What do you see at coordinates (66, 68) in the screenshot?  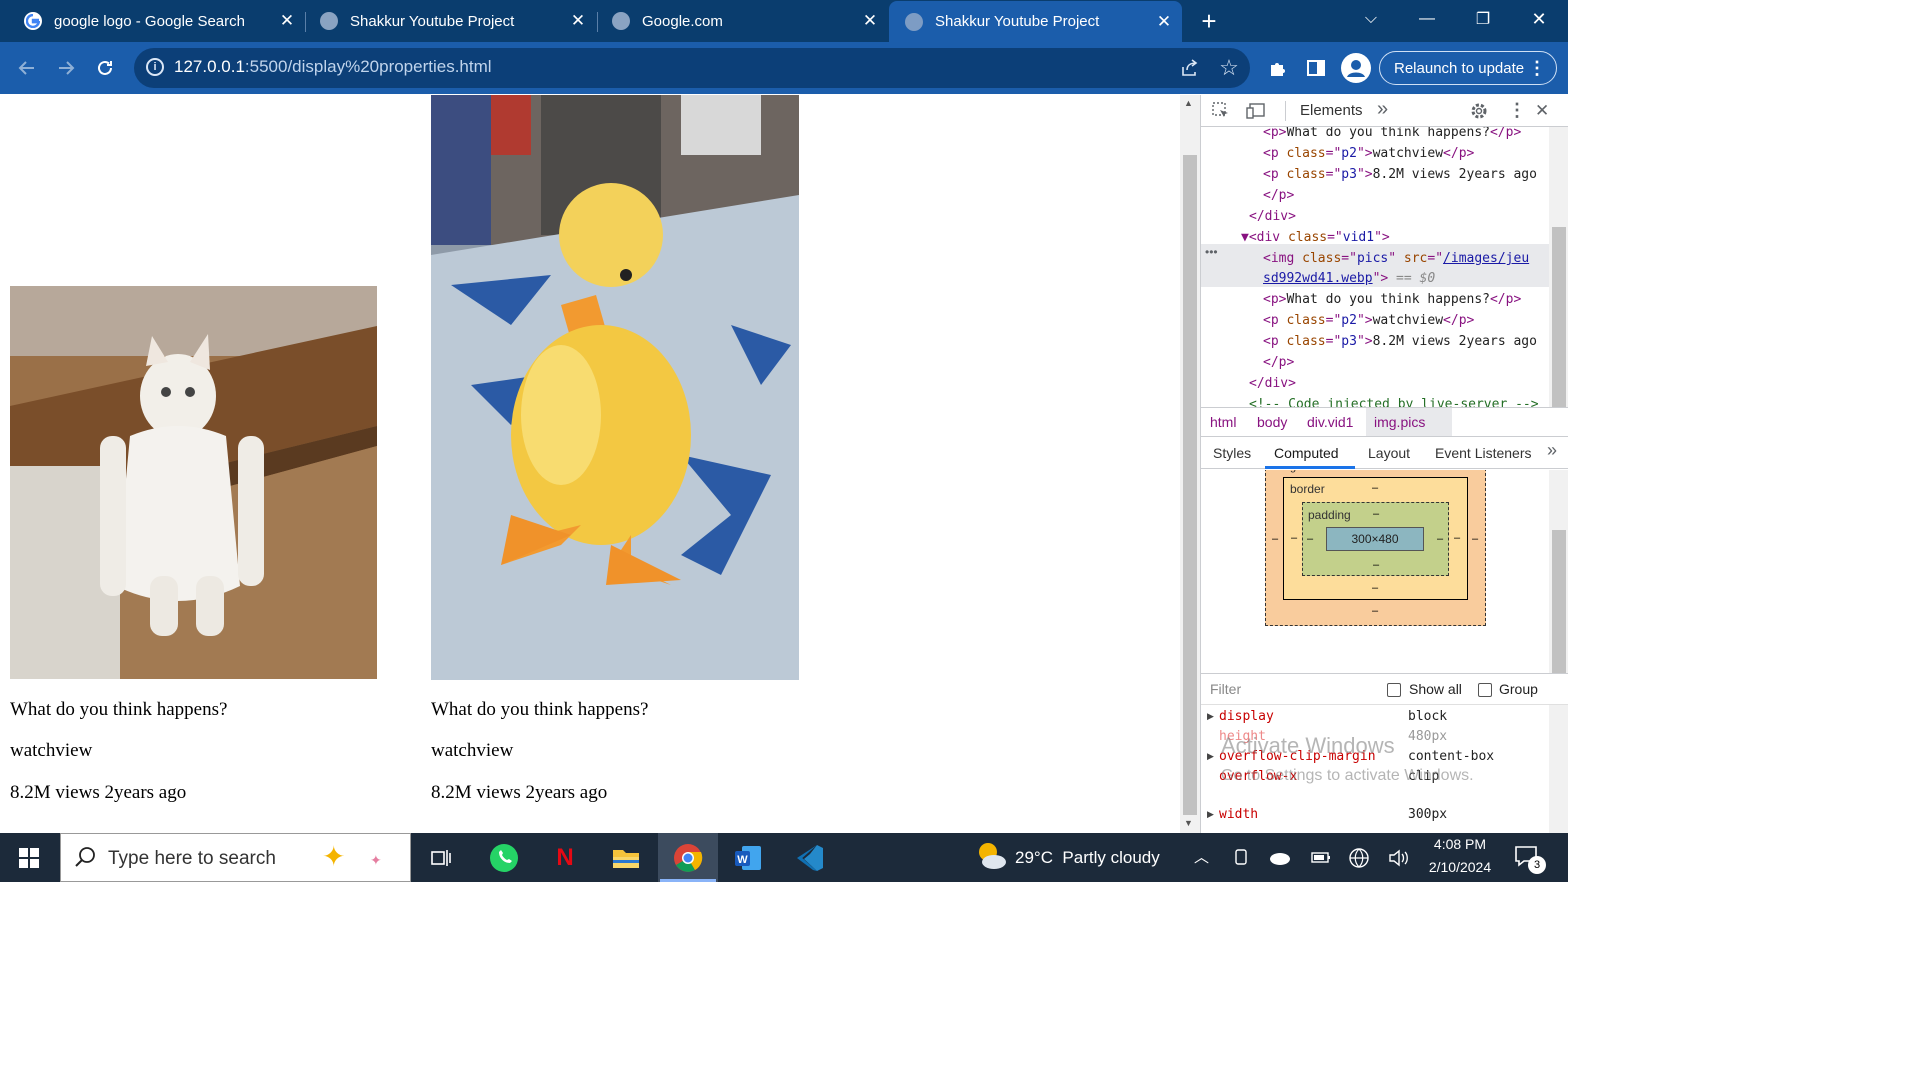 I see `forward-button` at bounding box center [66, 68].